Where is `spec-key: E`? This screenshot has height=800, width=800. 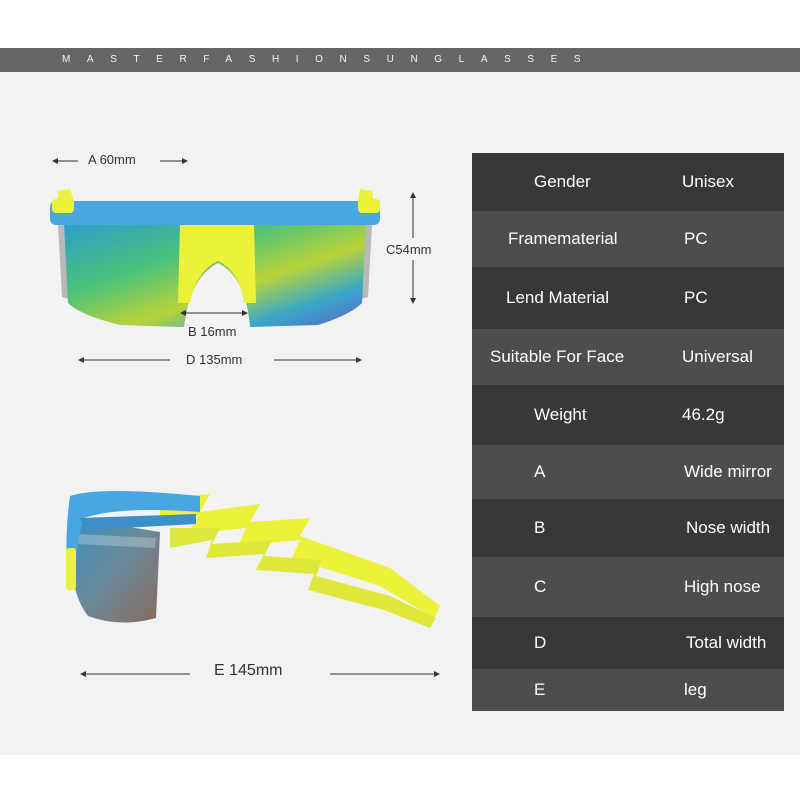
spec-key: E is located at coordinates (540, 689).